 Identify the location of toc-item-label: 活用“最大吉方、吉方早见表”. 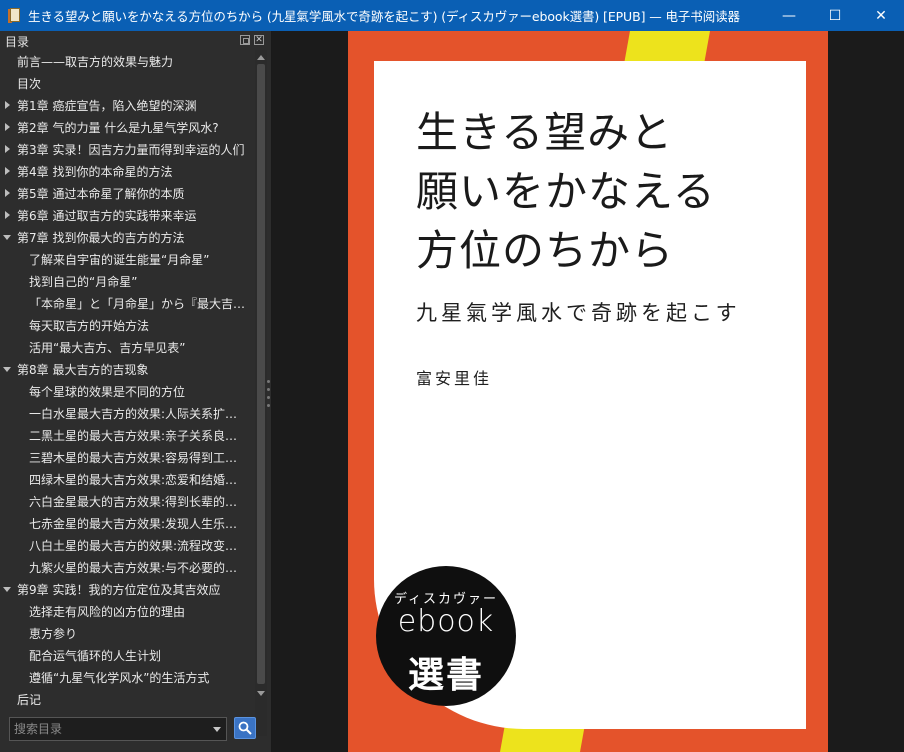
(107, 347).